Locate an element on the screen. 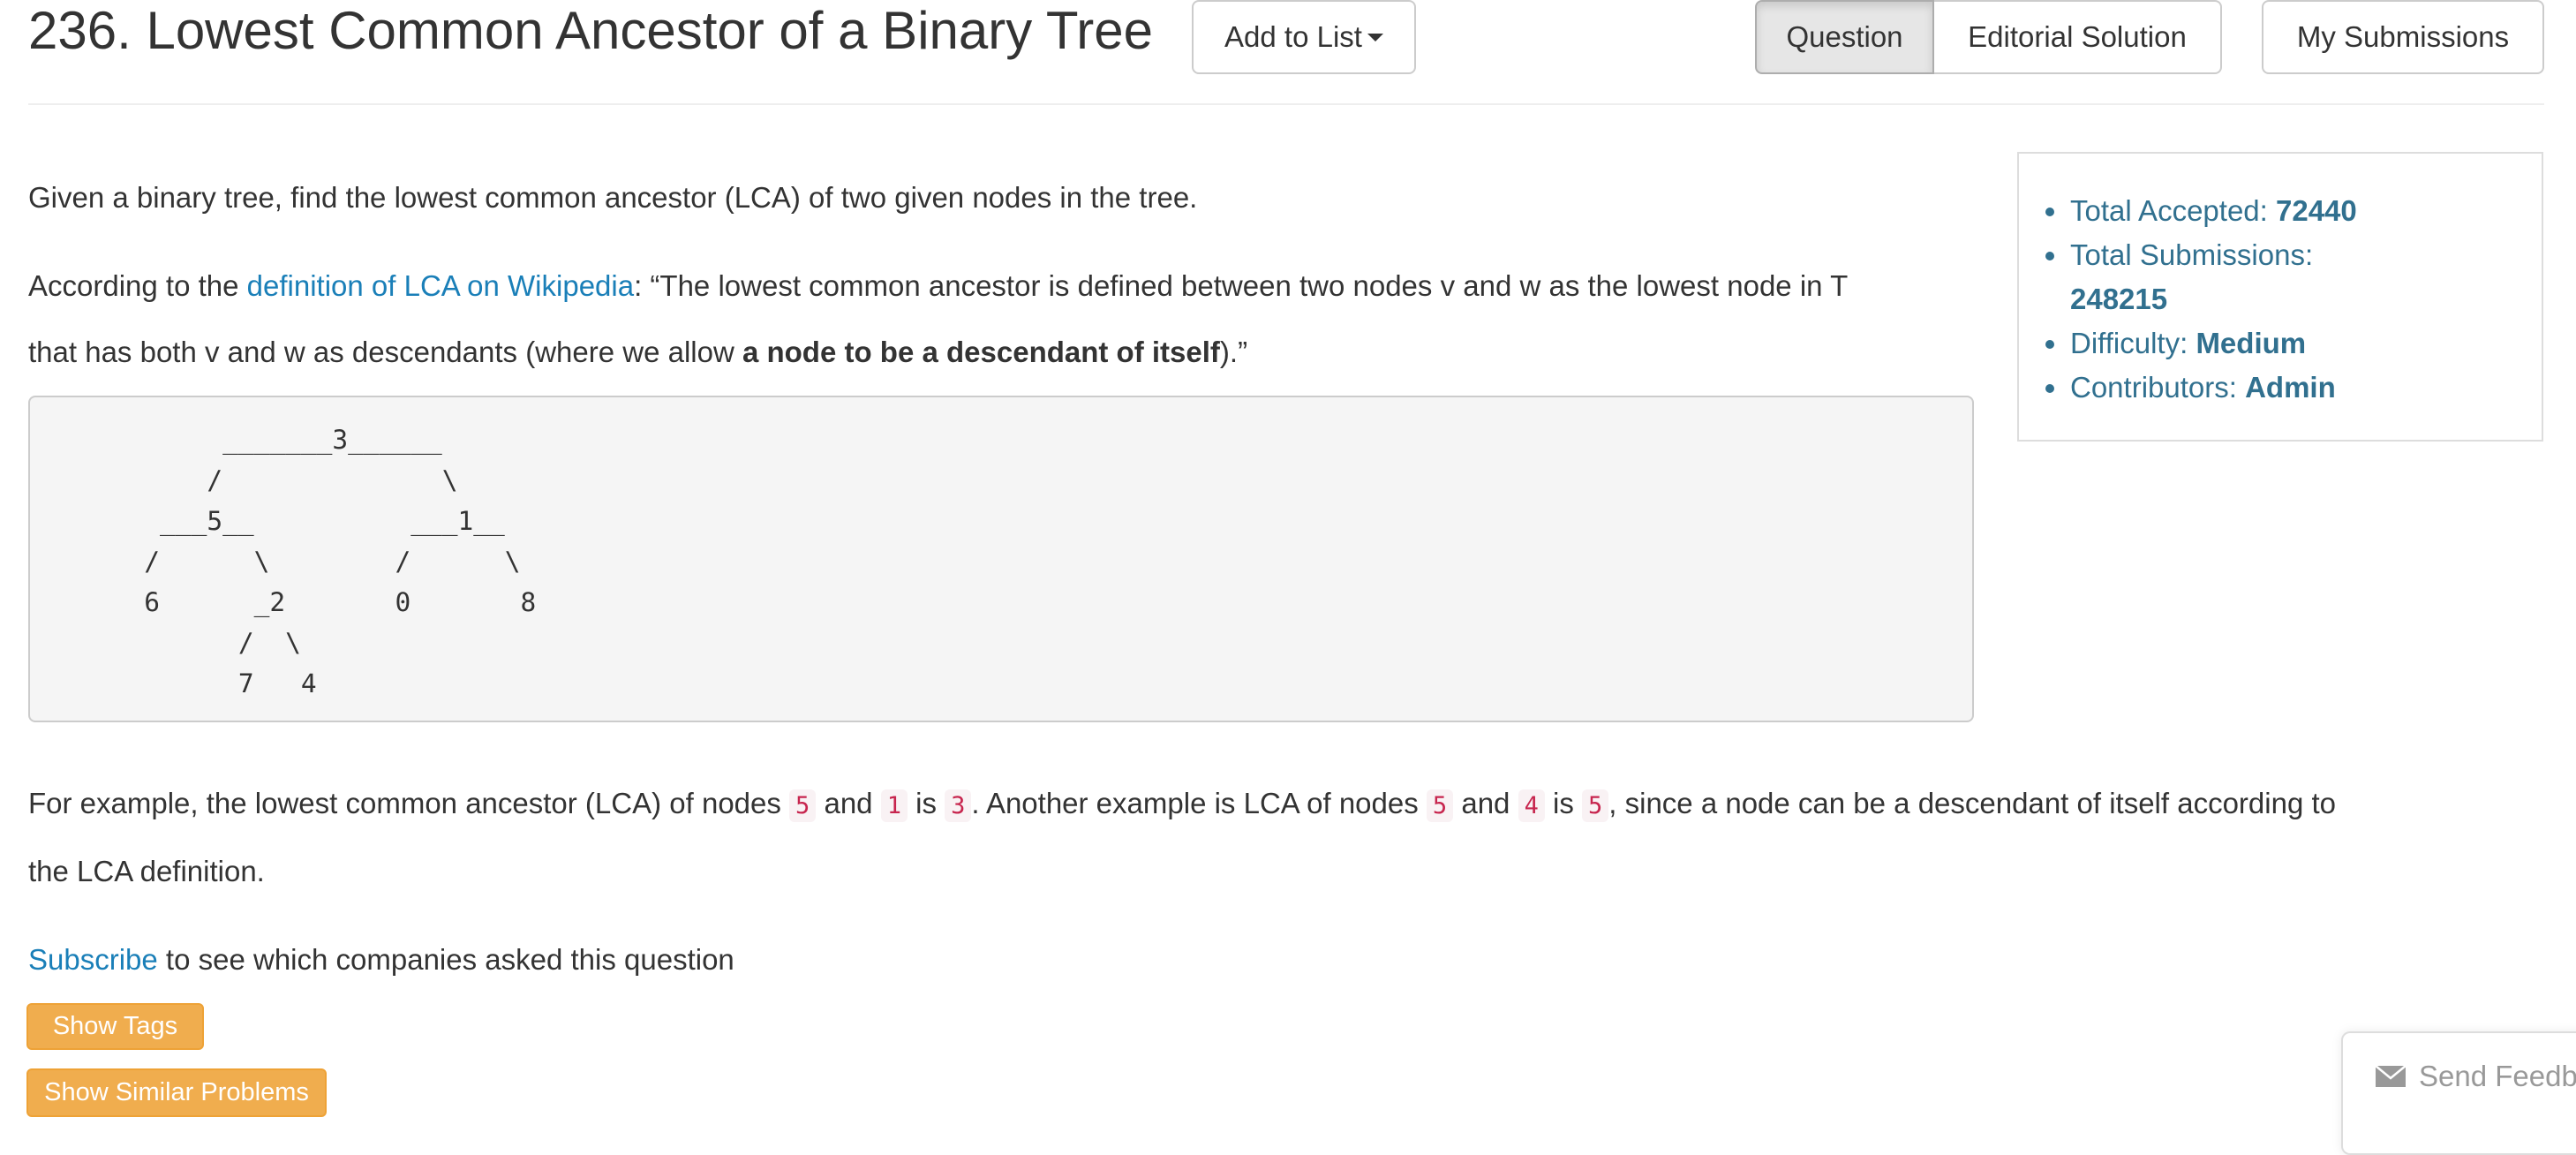  stat-total-submissions: Total Submissions: 248215 is located at coordinates (2279, 277).